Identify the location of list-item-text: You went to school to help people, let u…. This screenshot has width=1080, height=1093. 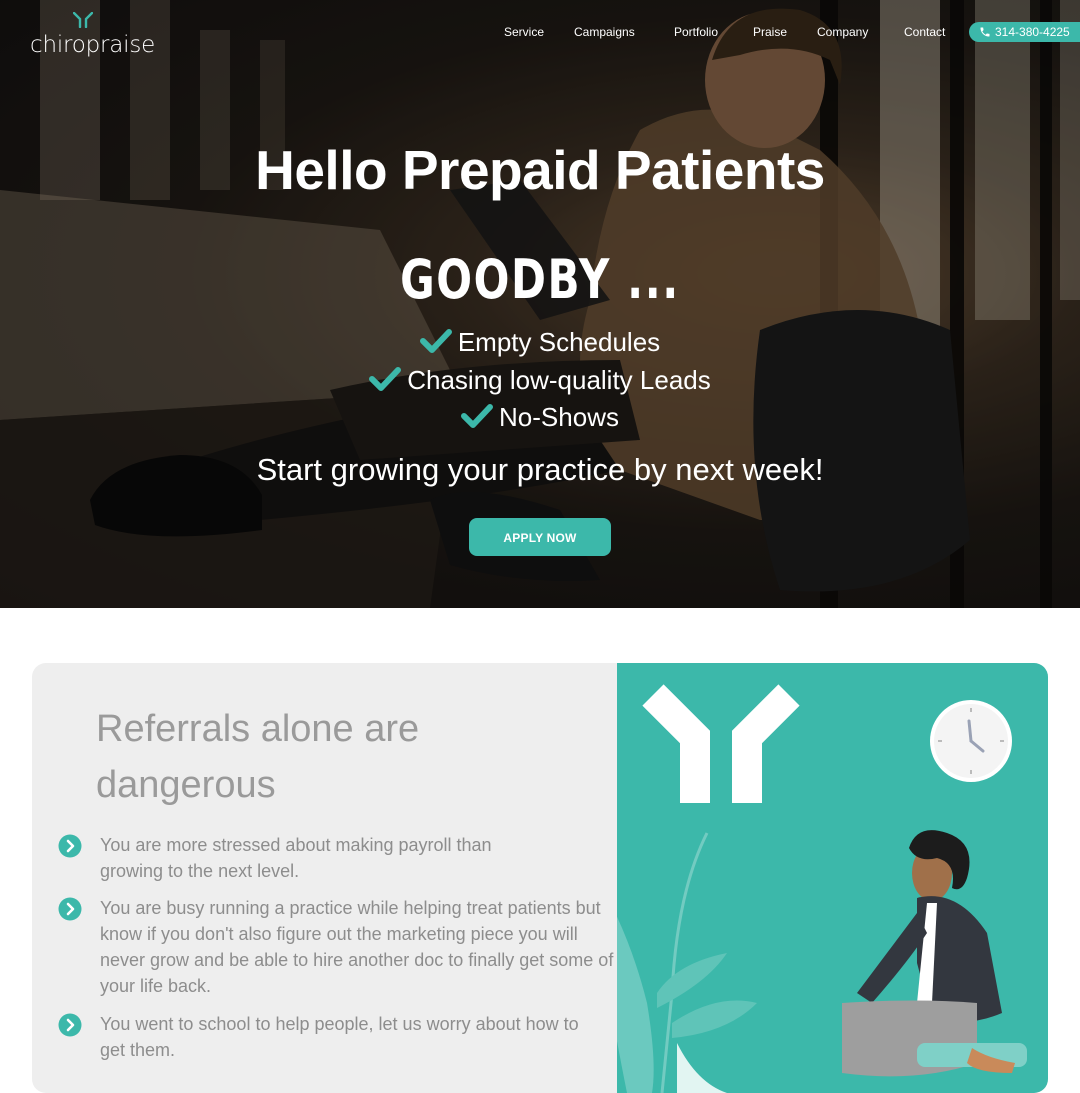
(339, 1037).